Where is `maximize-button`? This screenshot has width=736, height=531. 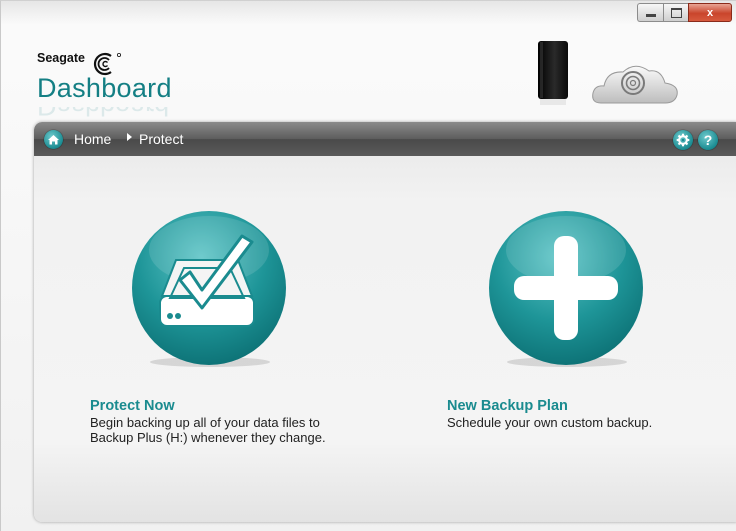 maximize-button is located at coordinates (675, 12).